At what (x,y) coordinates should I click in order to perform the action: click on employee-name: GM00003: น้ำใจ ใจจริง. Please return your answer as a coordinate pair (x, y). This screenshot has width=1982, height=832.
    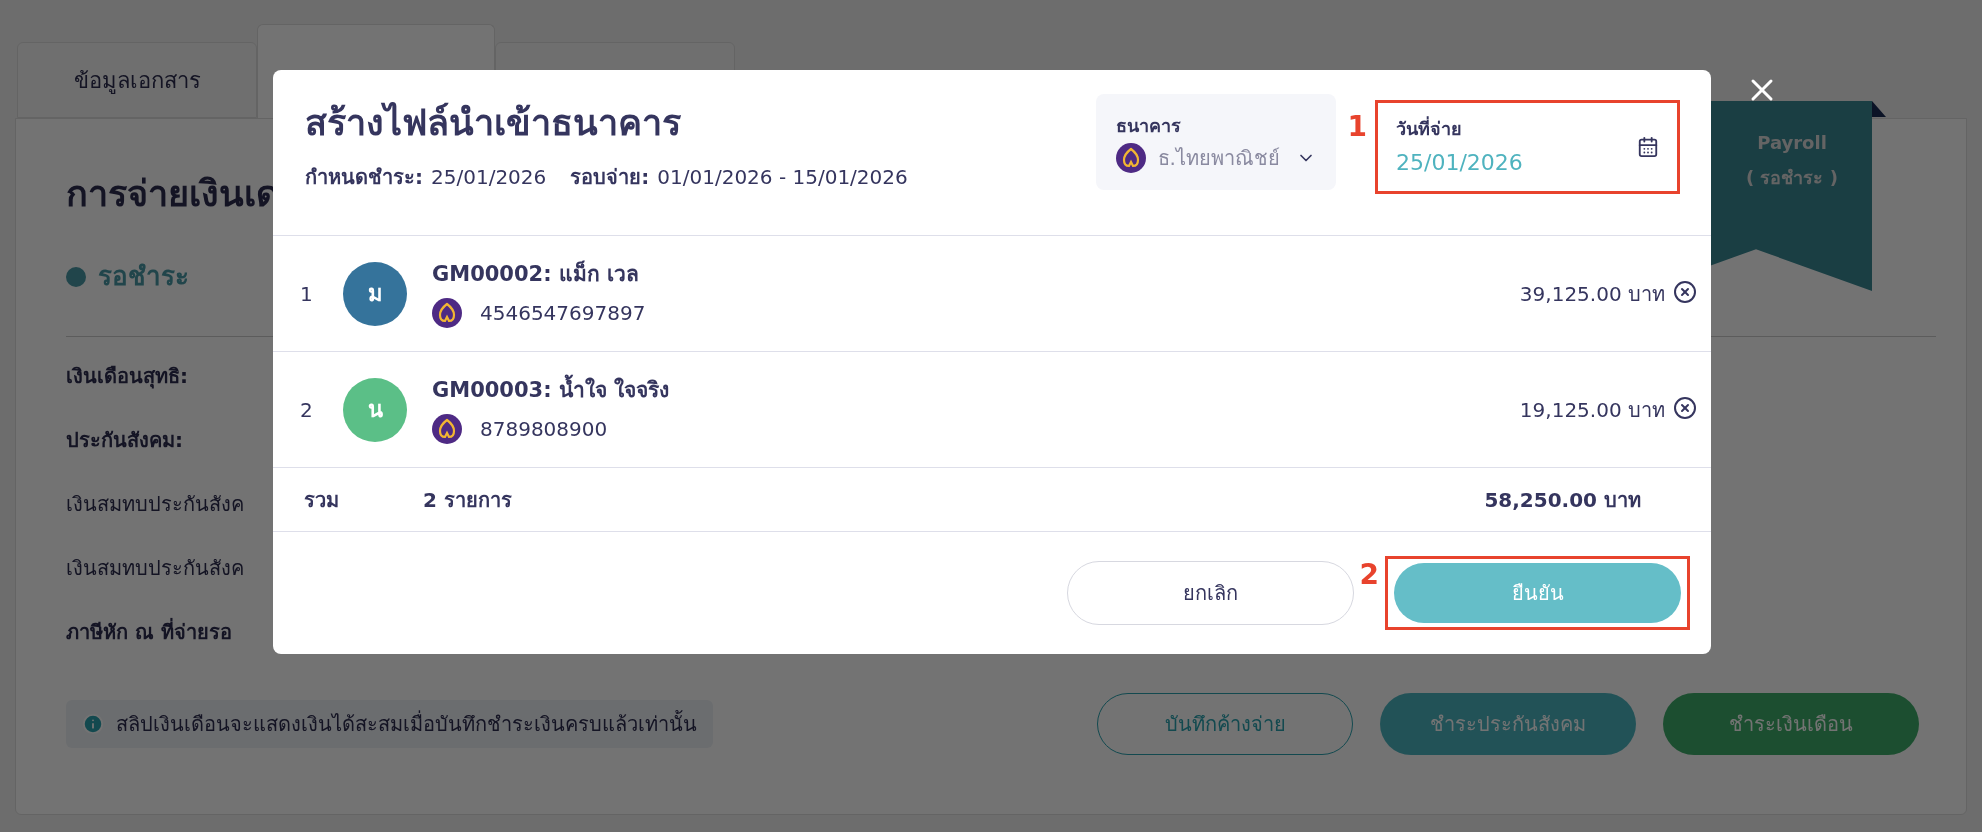
    Looking at the image, I should click on (551, 390).